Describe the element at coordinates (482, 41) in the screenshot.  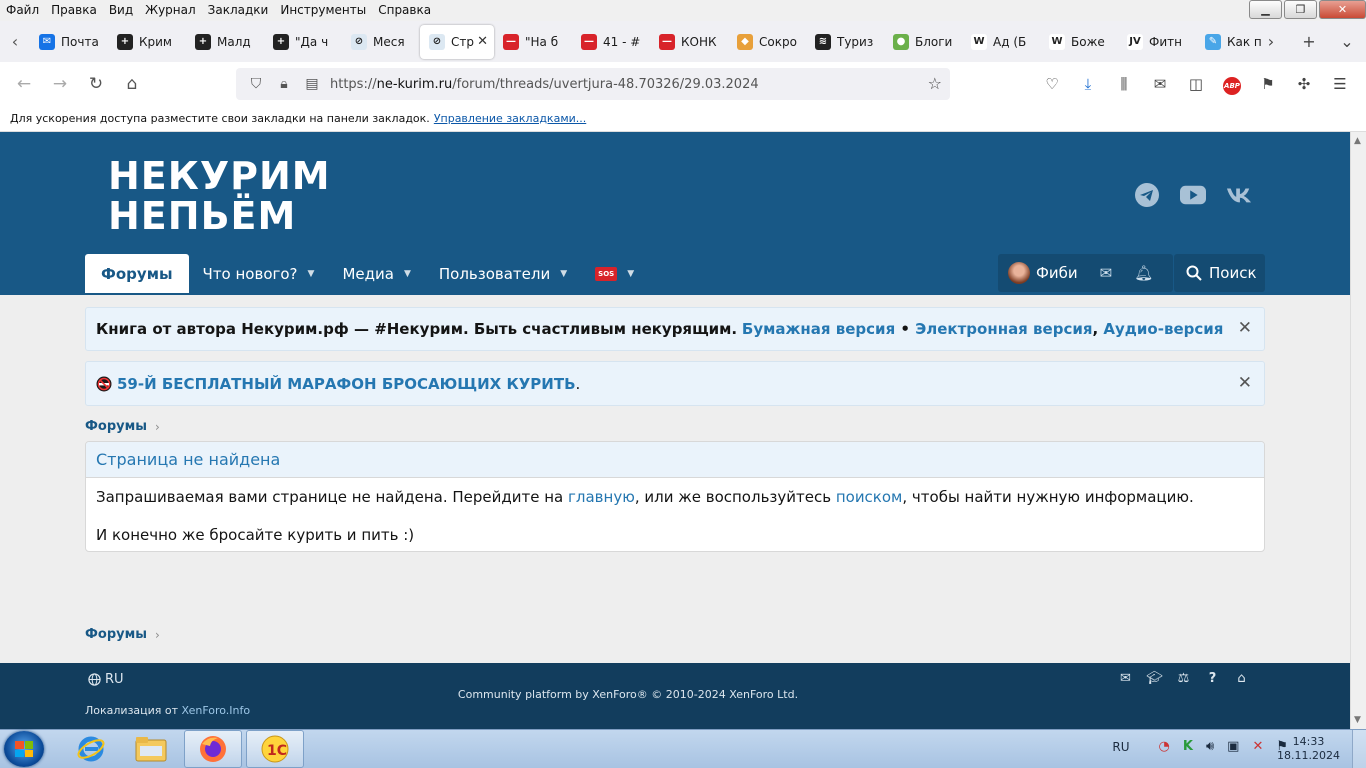
I see `close-tab-icon: ✕` at that location.